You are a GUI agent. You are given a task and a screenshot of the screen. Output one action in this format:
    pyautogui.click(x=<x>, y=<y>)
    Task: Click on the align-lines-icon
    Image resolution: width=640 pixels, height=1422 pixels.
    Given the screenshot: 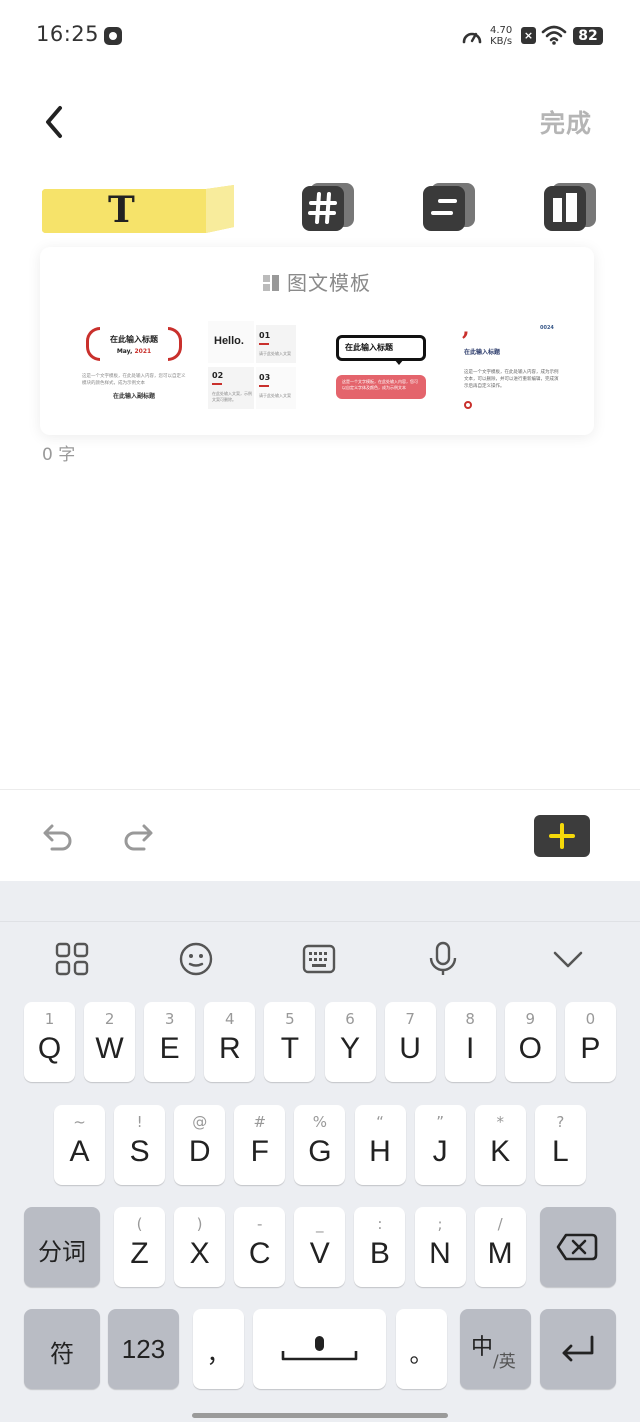 What is the action you would take?
    pyautogui.click(x=449, y=207)
    